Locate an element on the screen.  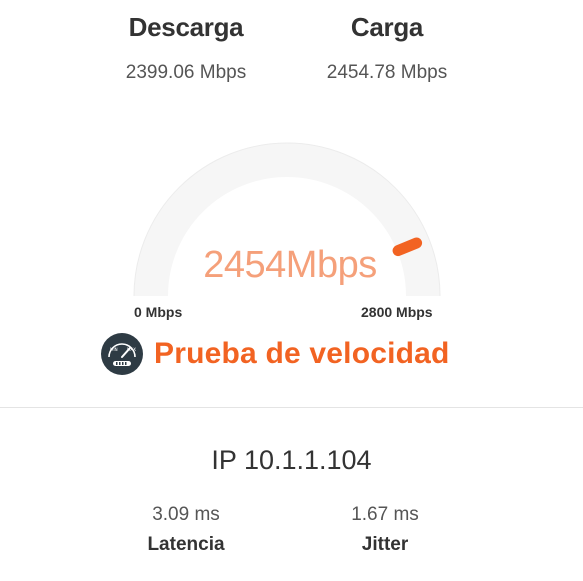
latency-label: Latencia is located at coordinates (186, 544).